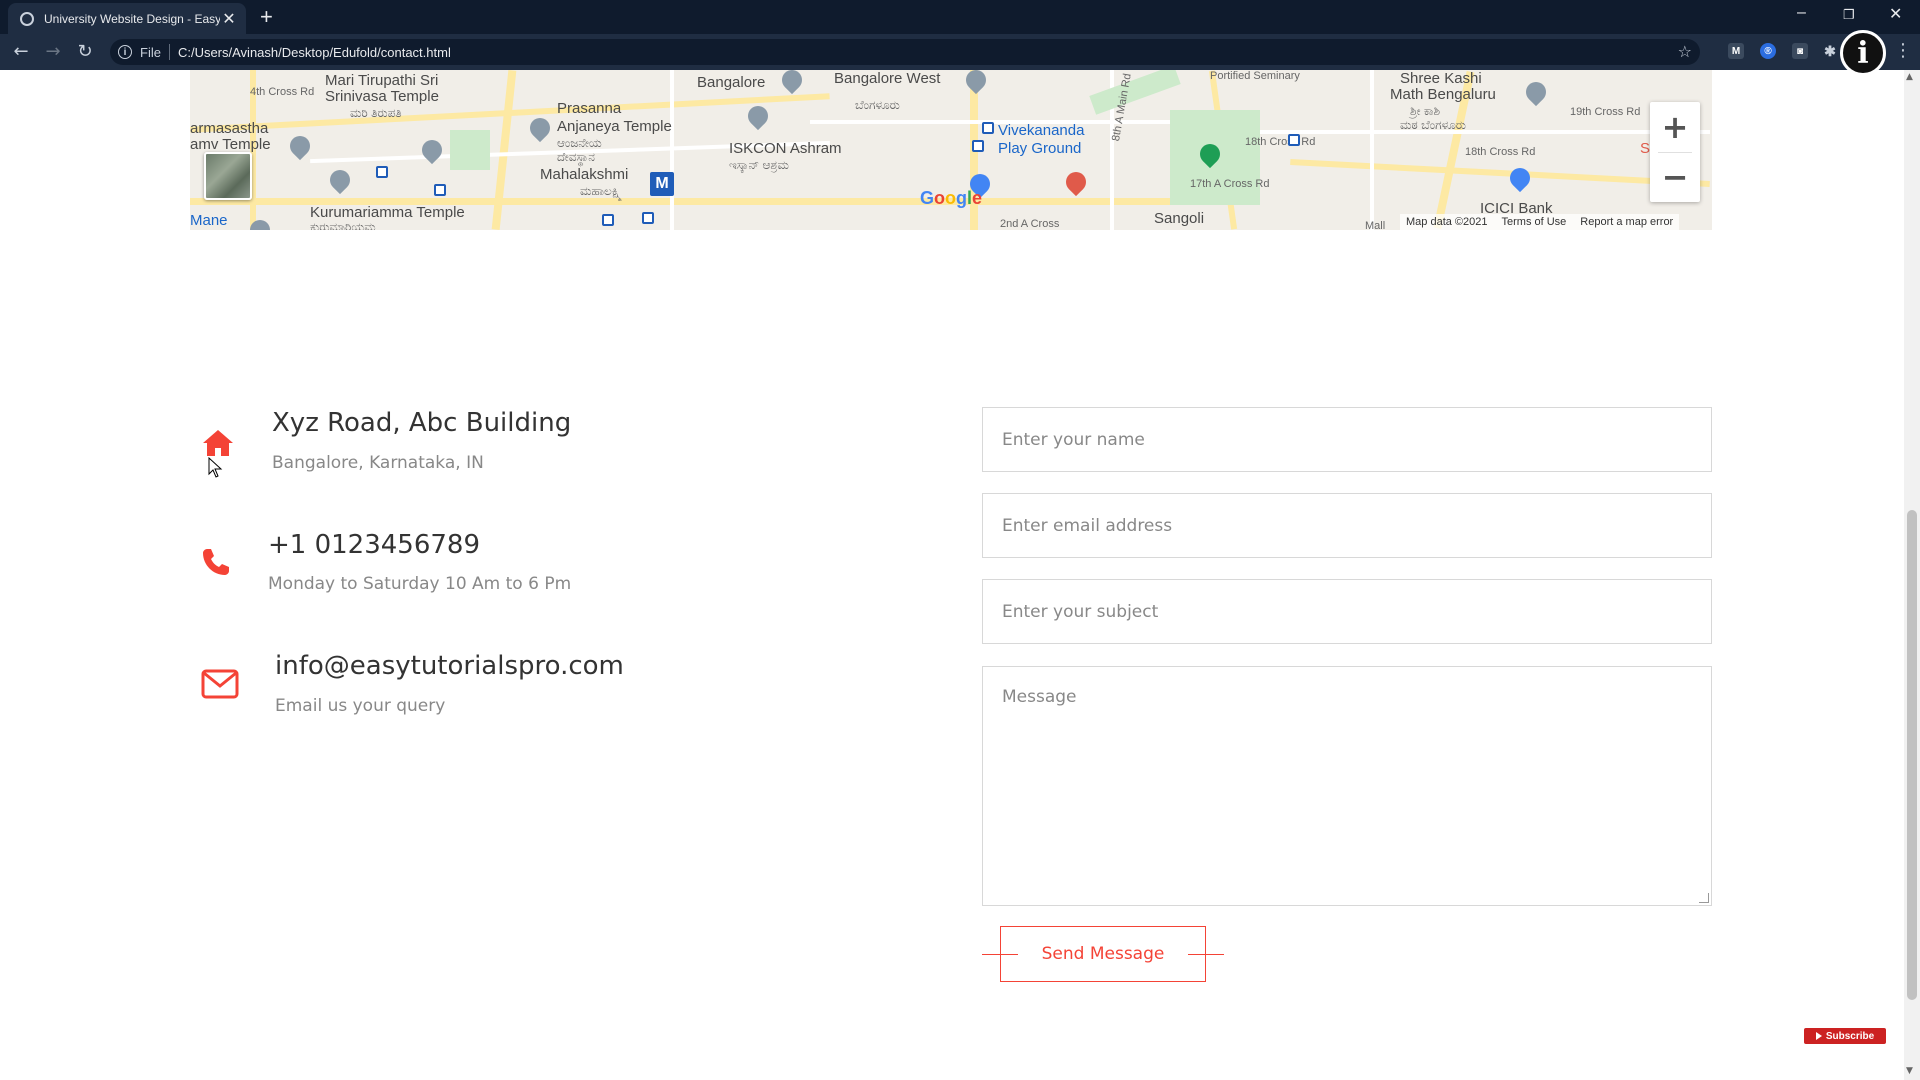 Image resolution: width=1920 pixels, height=1080 pixels. Describe the element at coordinates (1626, 222) in the screenshot. I see `report-map-error-link: Report a map error` at that location.